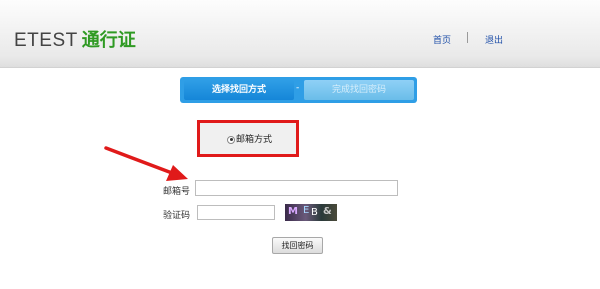 The image size is (600, 289). What do you see at coordinates (296, 188) in the screenshot?
I see `email-input` at bounding box center [296, 188].